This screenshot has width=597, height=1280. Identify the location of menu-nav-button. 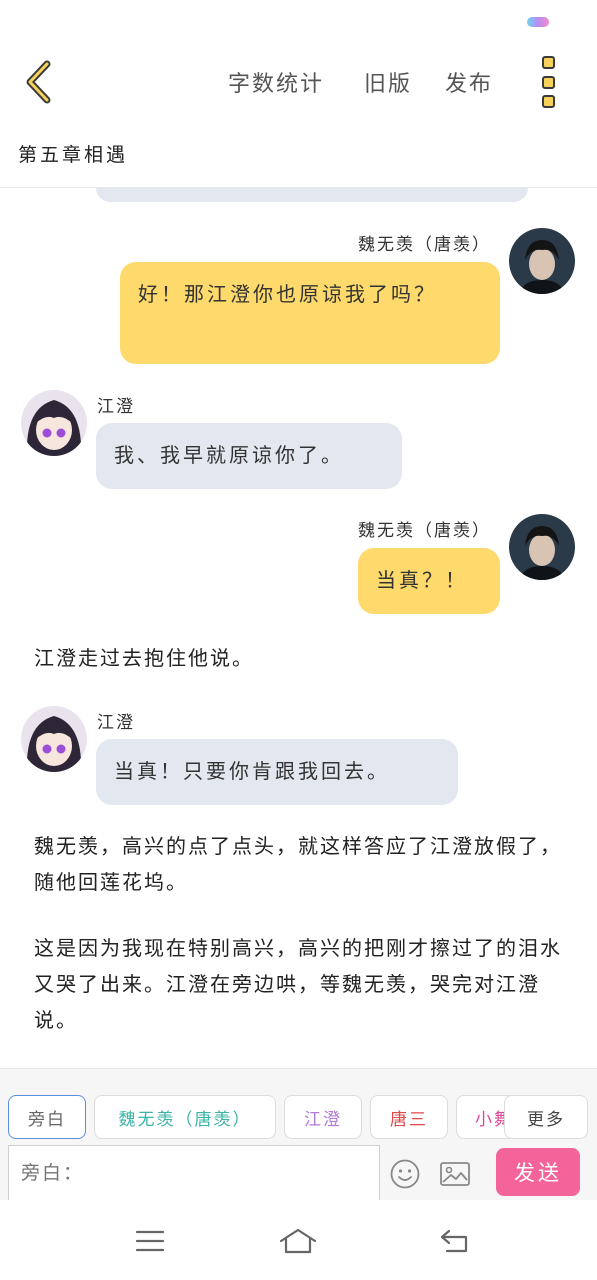
(150, 1241).